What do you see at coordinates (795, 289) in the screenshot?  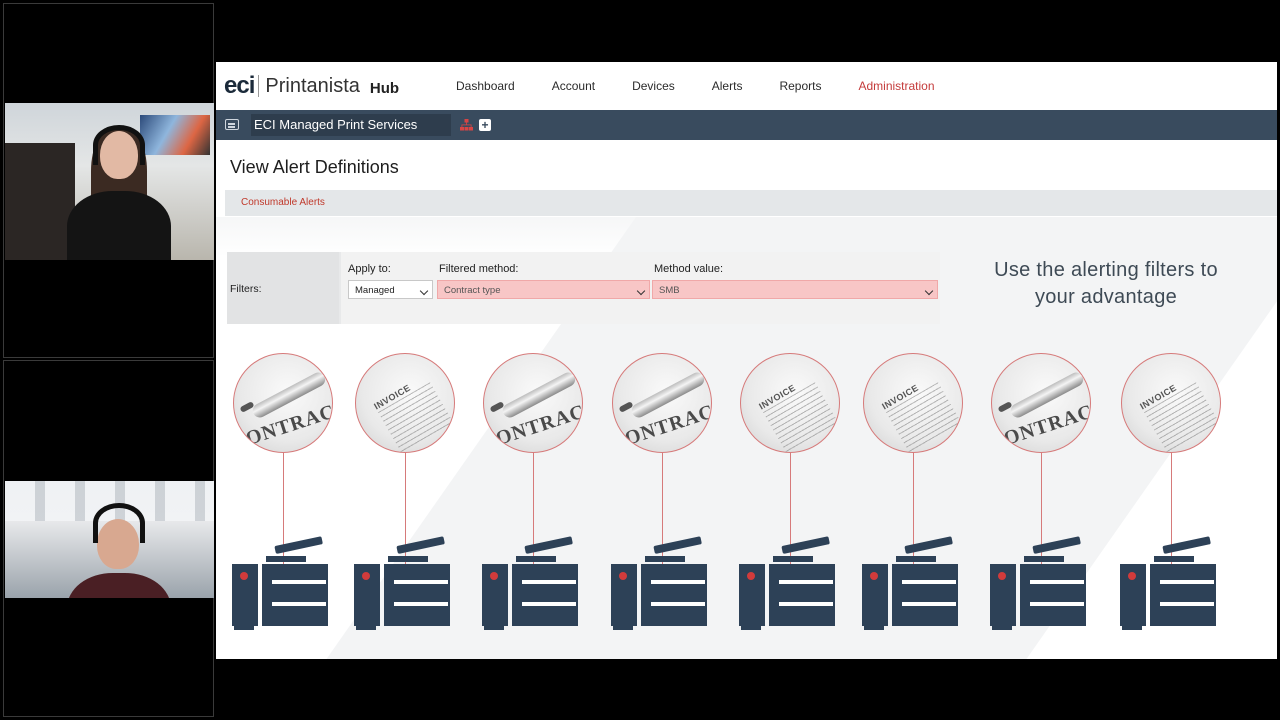 I see `method-value-select: SMB` at bounding box center [795, 289].